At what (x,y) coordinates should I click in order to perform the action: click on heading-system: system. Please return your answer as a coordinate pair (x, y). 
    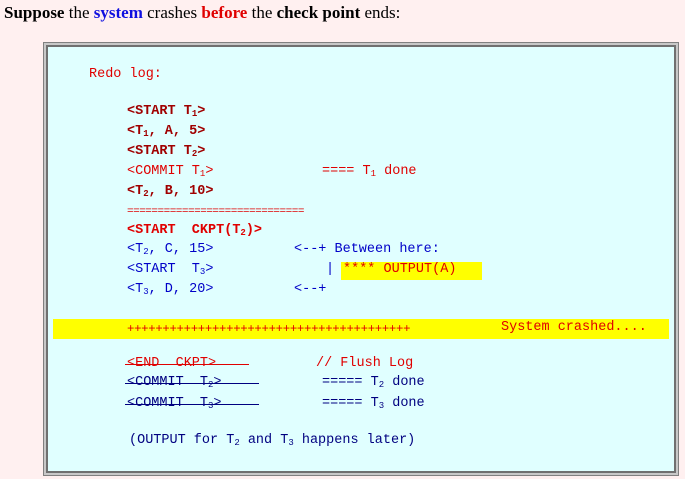
    Looking at the image, I should click on (118, 12).